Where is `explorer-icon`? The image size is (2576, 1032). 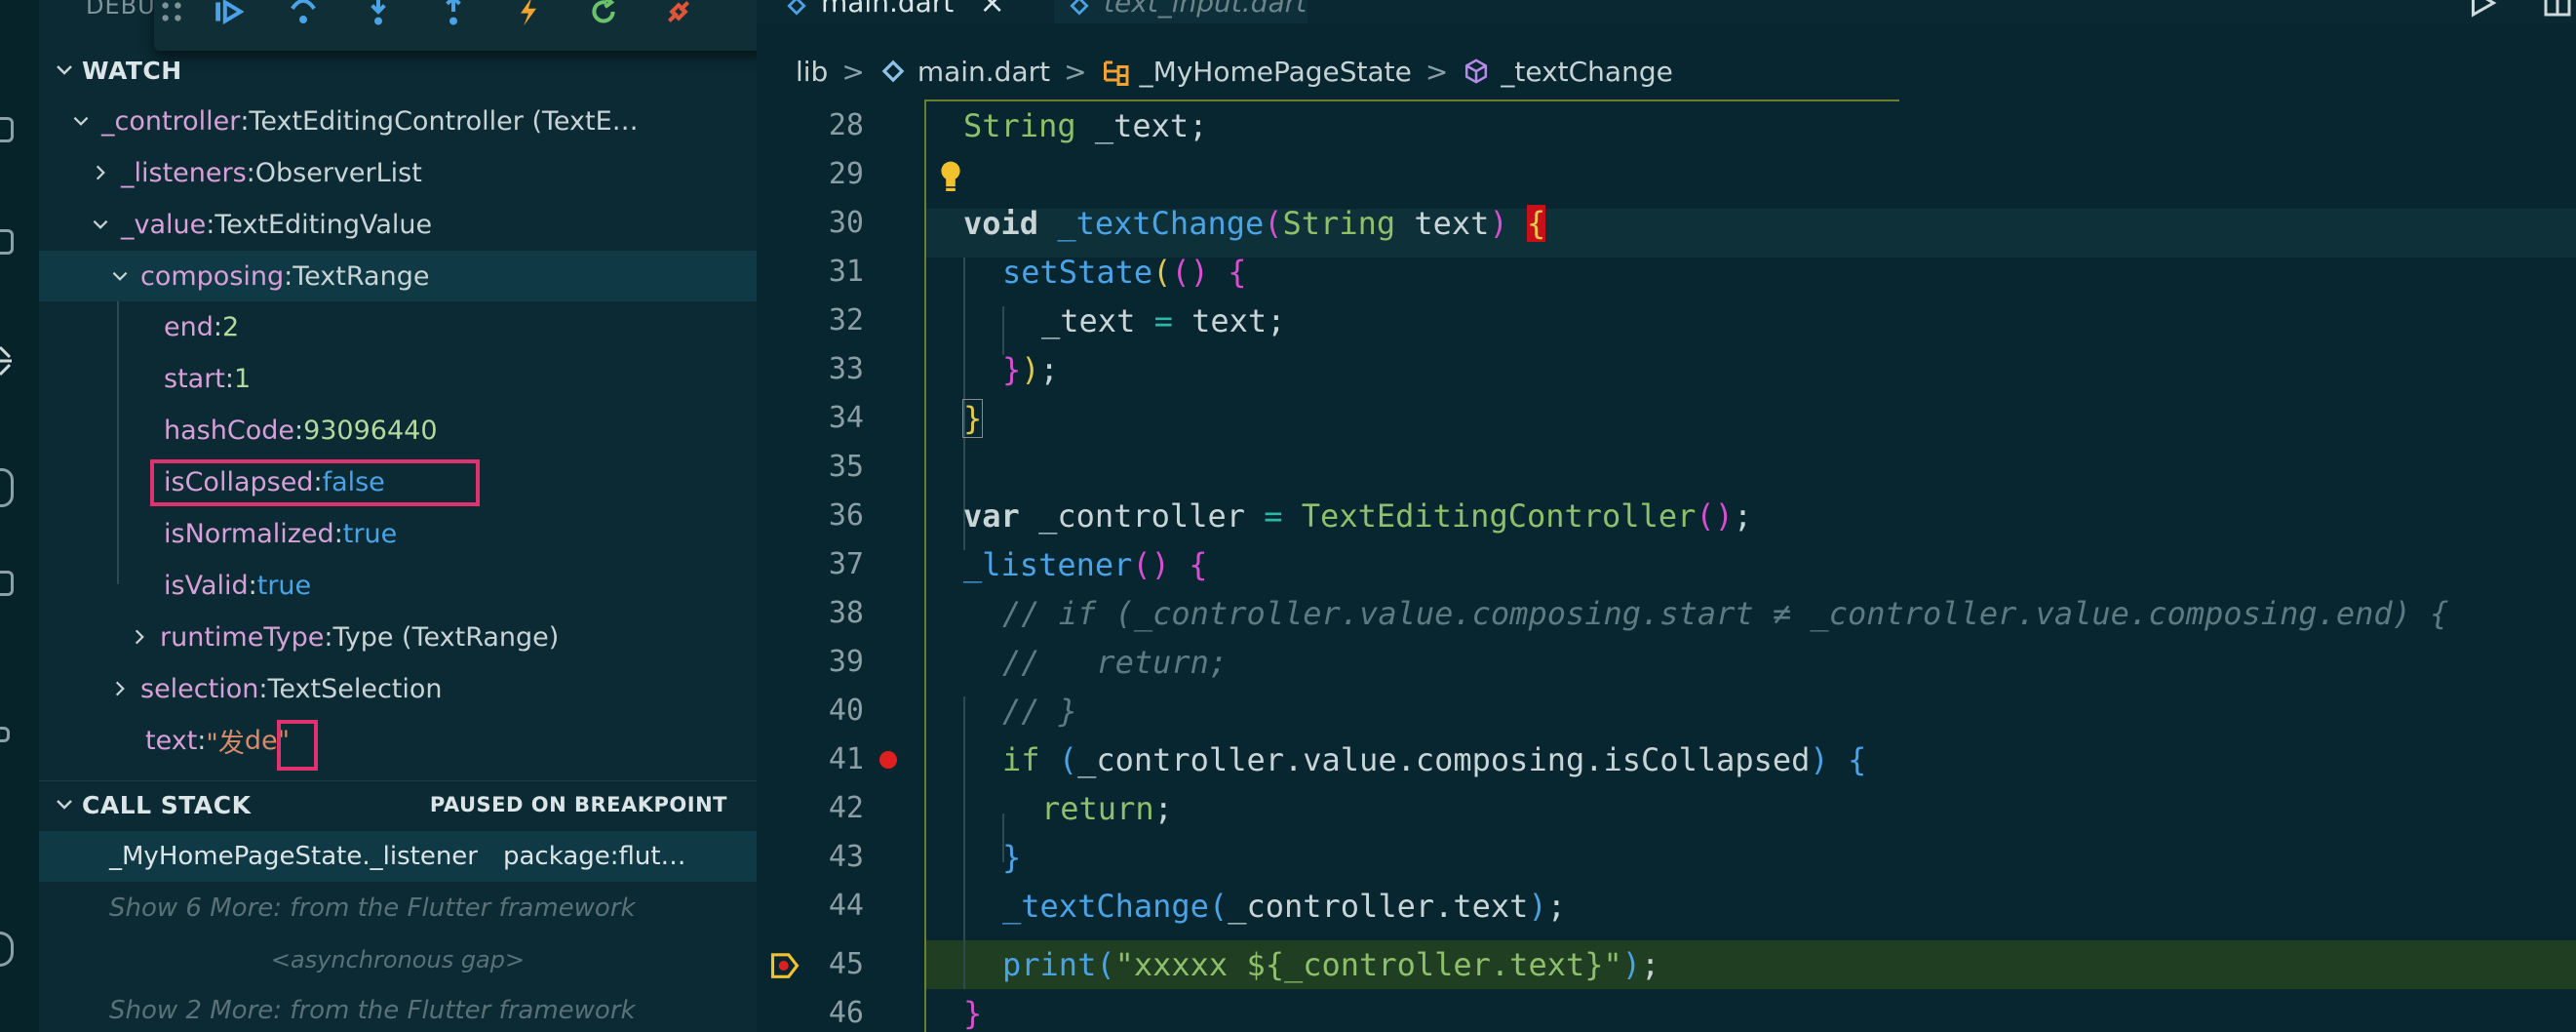 explorer-icon is located at coordinates (7, 129).